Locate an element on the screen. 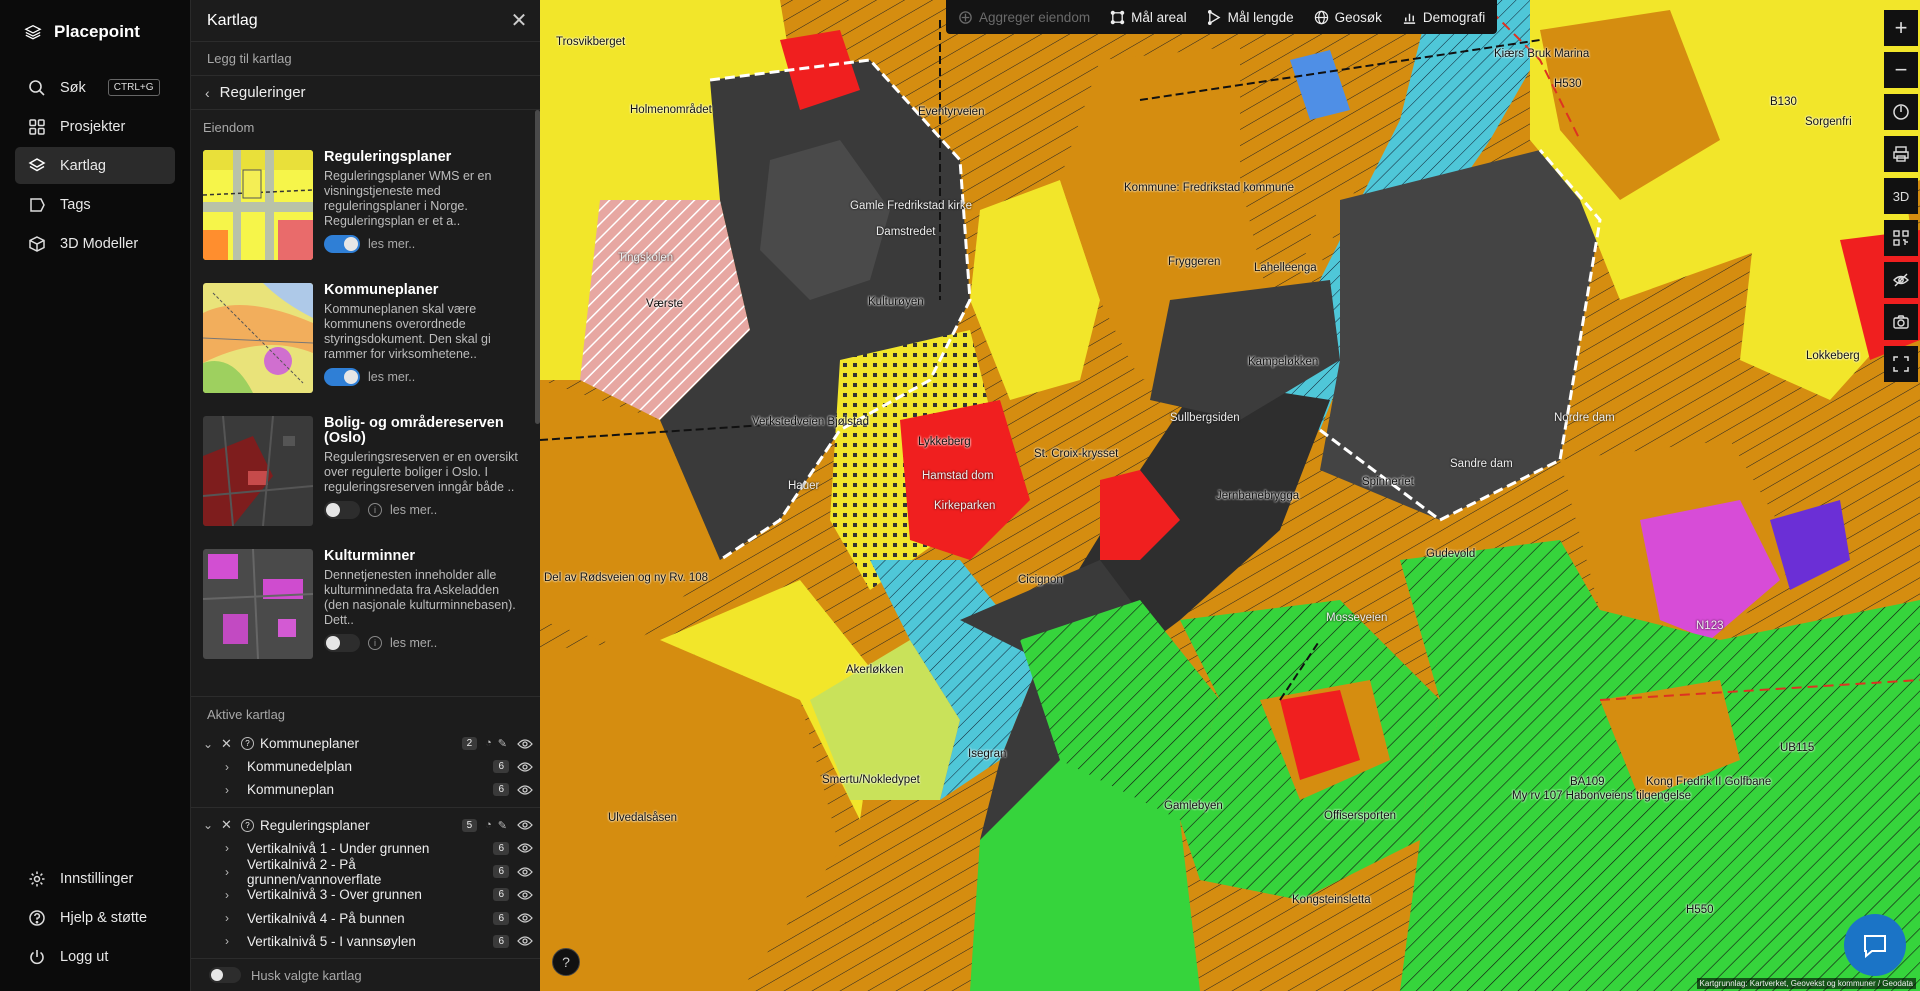  nav-item-kartlag: Kartlag is located at coordinates (95, 165).